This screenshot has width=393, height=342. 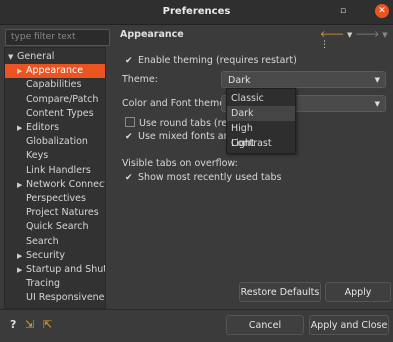 What do you see at coordinates (65, 184) in the screenshot?
I see `tree-item-label: Network Connectio` at bounding box center [65, 184].